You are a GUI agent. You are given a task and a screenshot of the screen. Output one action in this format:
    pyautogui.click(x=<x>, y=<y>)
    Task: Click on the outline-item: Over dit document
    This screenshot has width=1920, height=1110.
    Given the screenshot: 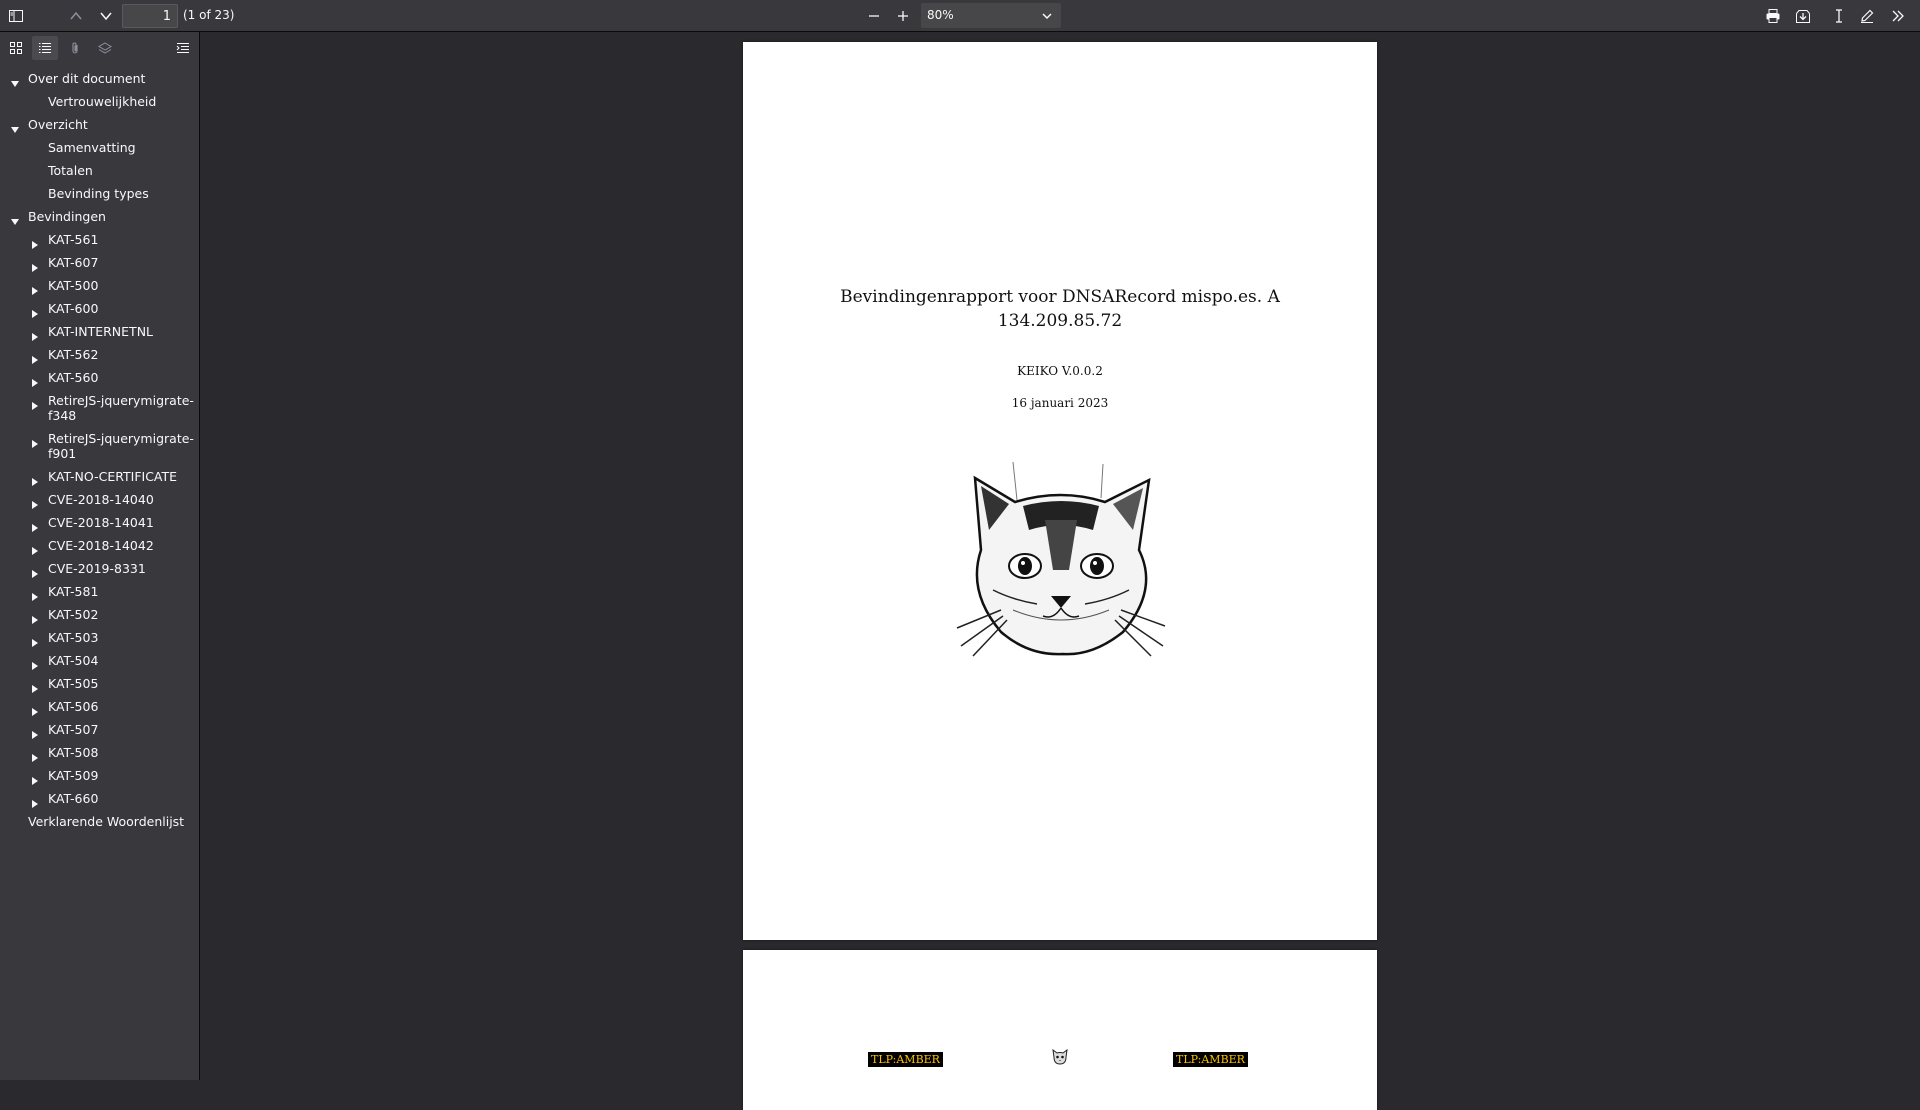 What is the action you would take?
    pyautogui.click(x=86, y=78)
    